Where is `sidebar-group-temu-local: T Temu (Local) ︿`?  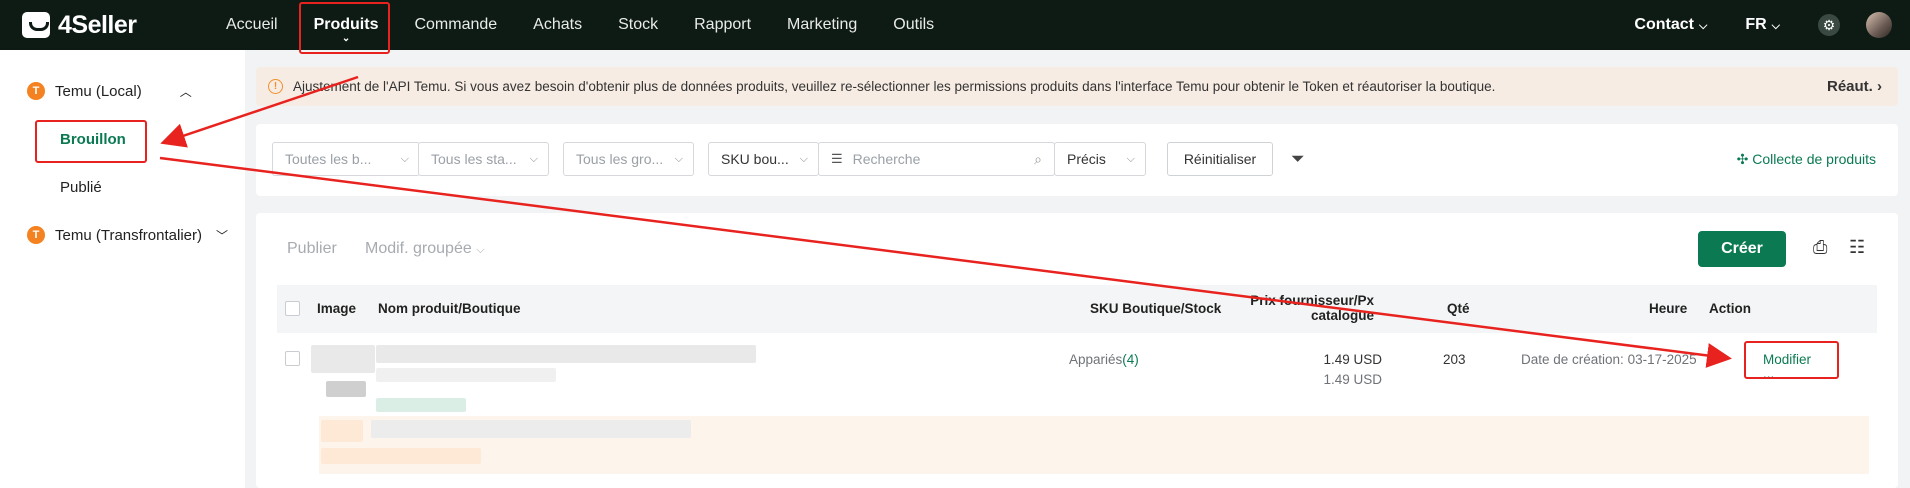
sidebar-group-temu-local: T Temu (Local) ︿ is located at coordinates (122, 91).